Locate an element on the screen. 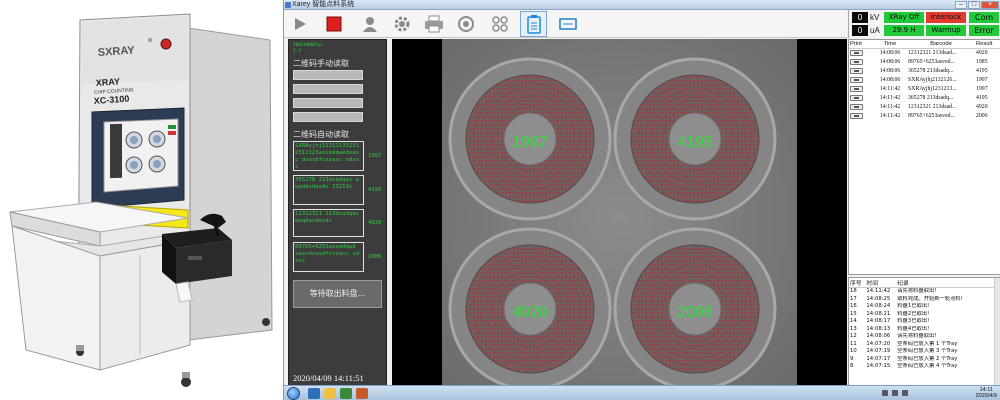  log-row: 9 14:07:17 空条码已放入第 2 个Tray is located at coordinates (924, 360).